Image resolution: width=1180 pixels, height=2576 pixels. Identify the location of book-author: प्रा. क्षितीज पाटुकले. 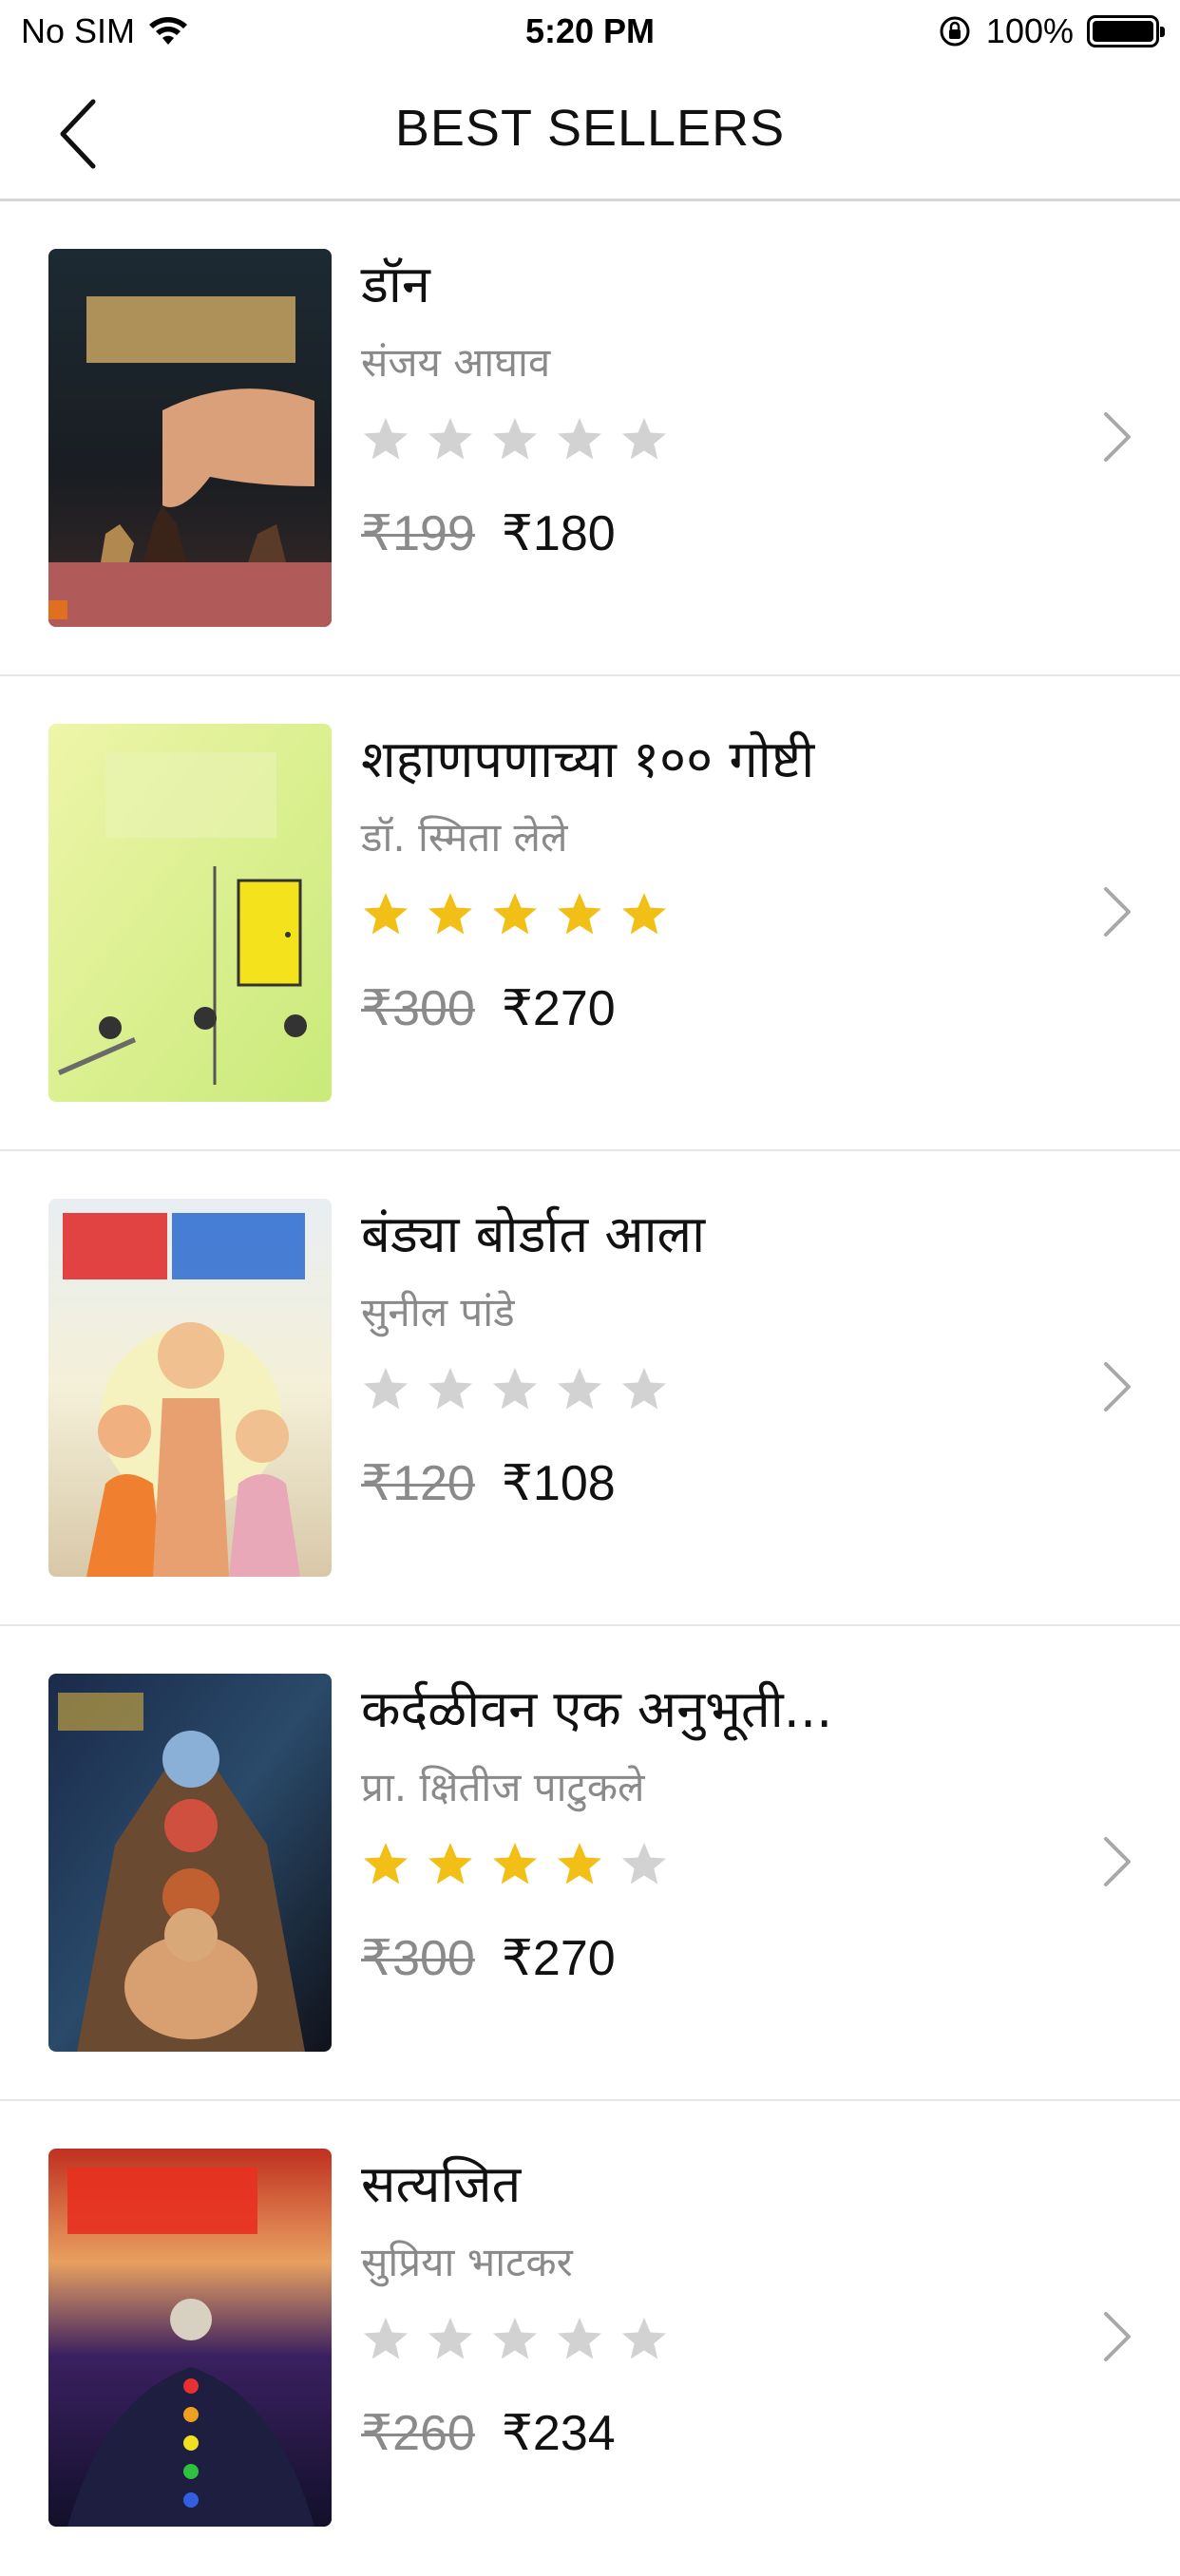
(503, 1787).